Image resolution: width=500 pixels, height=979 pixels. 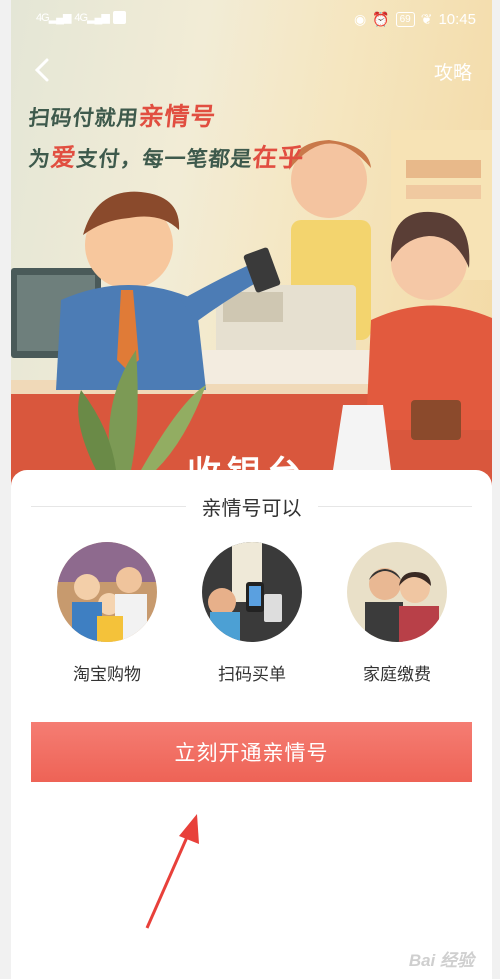 What do you see at coordinates (278, 157) in the screenshot?
I see `slogan-highlight: 在乎` at bounding box center [278, 157].